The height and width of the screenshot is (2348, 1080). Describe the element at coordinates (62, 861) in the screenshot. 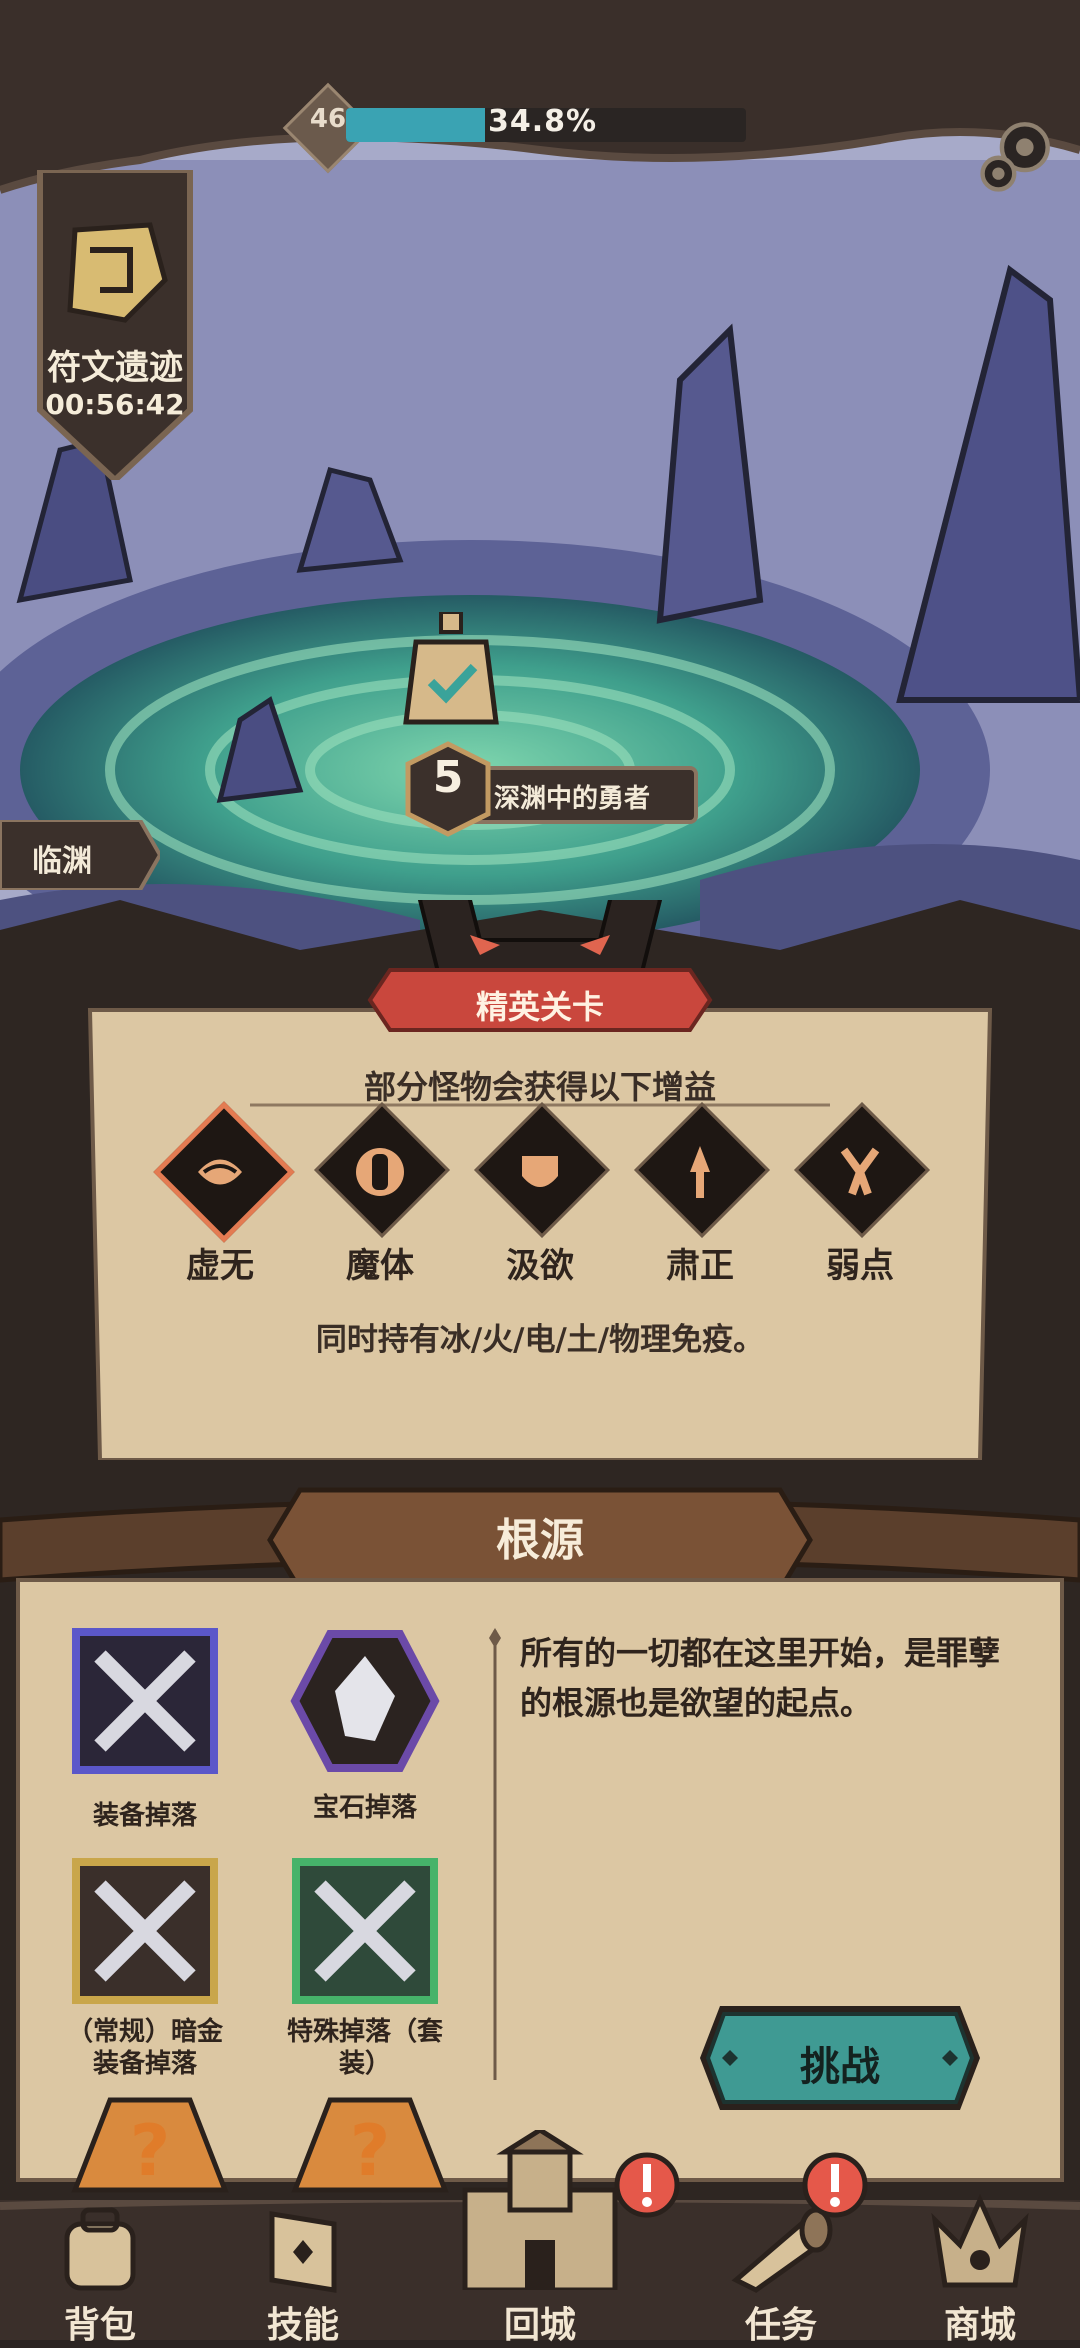

I see `region-name: 临渊` at that location.